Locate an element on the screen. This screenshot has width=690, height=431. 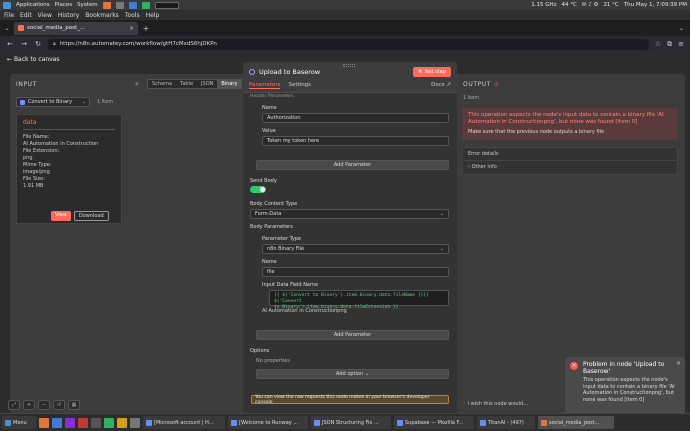
forward-icon: → is located at coordinates (24, 44).